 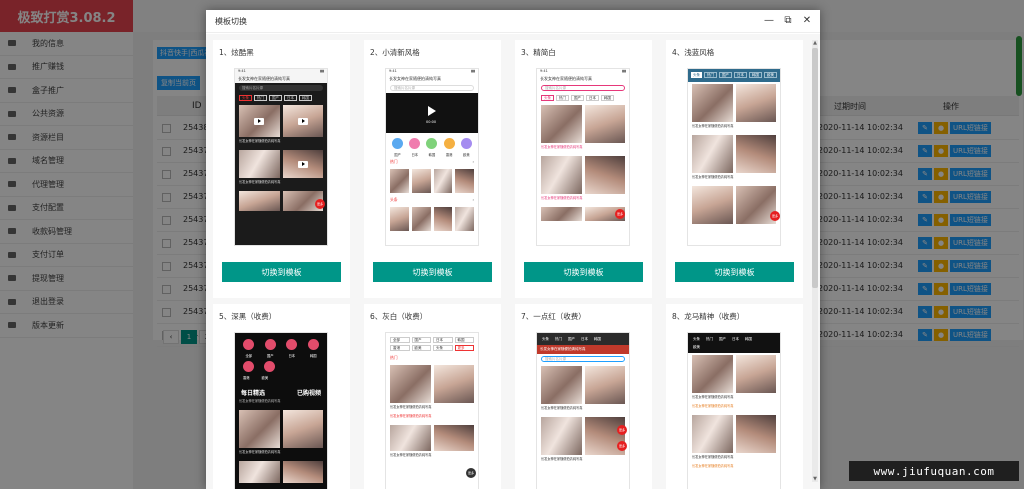 I want to click on template-card-5: 5、深黑（收费） 全部 国产 日本 韩国 香港 欧美 每日精选 已购视频 长发女神在家随, so click(x=281, y=396).